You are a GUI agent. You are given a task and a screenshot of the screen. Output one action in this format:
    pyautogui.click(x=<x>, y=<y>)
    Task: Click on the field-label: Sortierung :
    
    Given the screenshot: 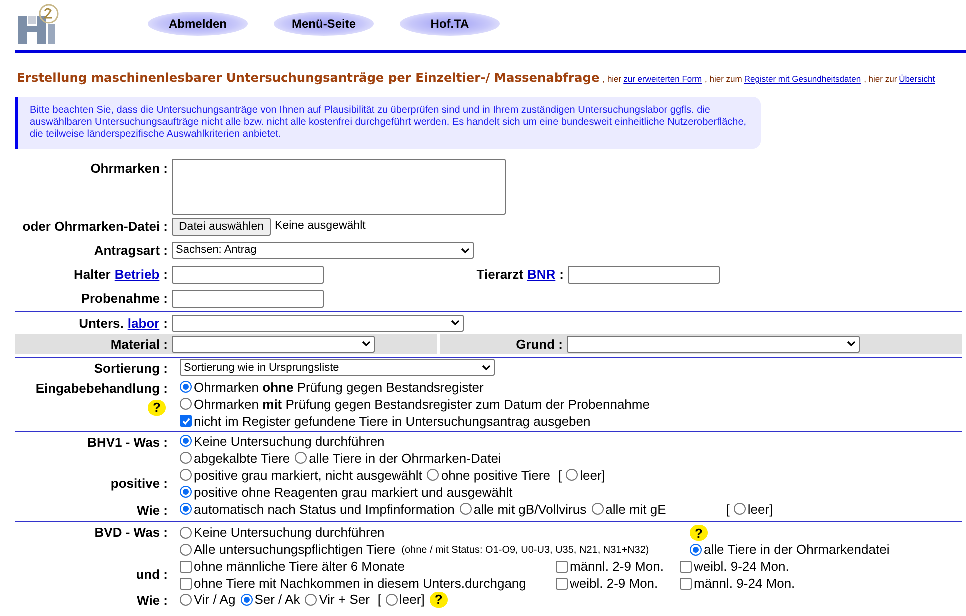 What is the action you would take?
    pyautogui.click(x=131, y=369)
    